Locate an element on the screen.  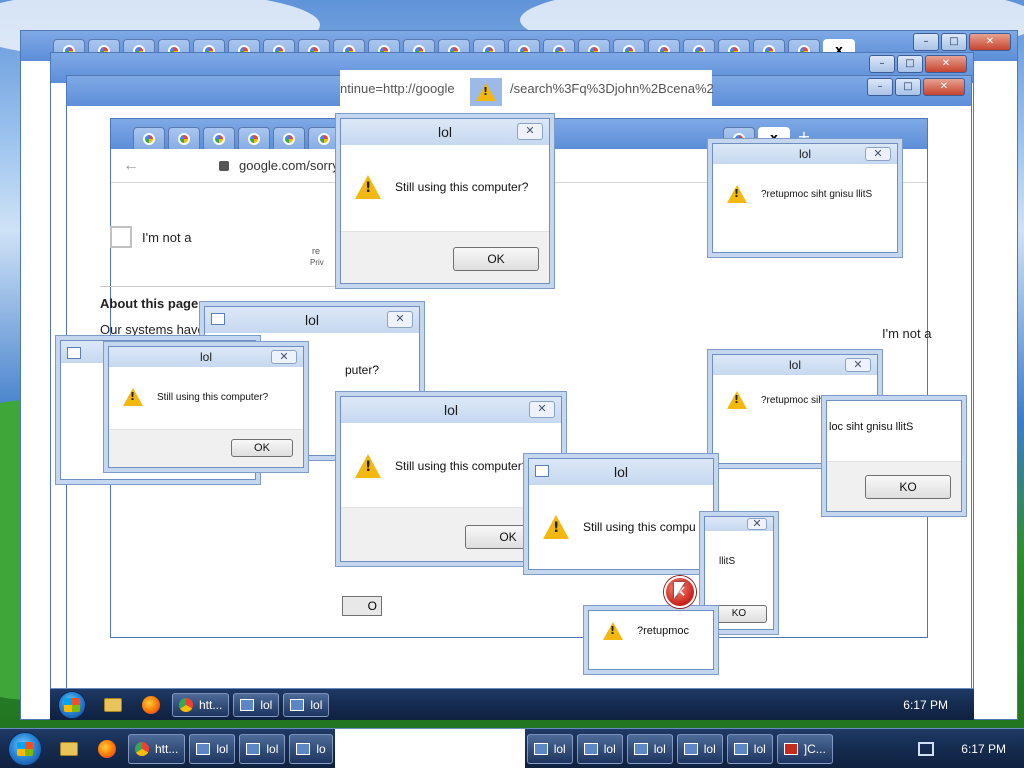
taskbar-ghost: htt... lol lol 6:17 PM is located at coordinates (512, 704).